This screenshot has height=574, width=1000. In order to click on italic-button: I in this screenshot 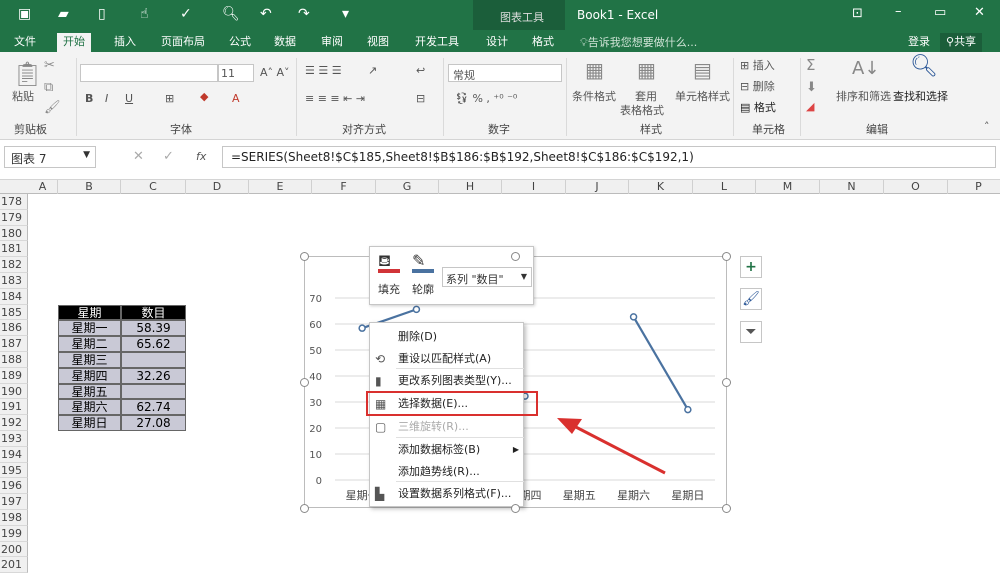, I will do `click(106, 98)`.